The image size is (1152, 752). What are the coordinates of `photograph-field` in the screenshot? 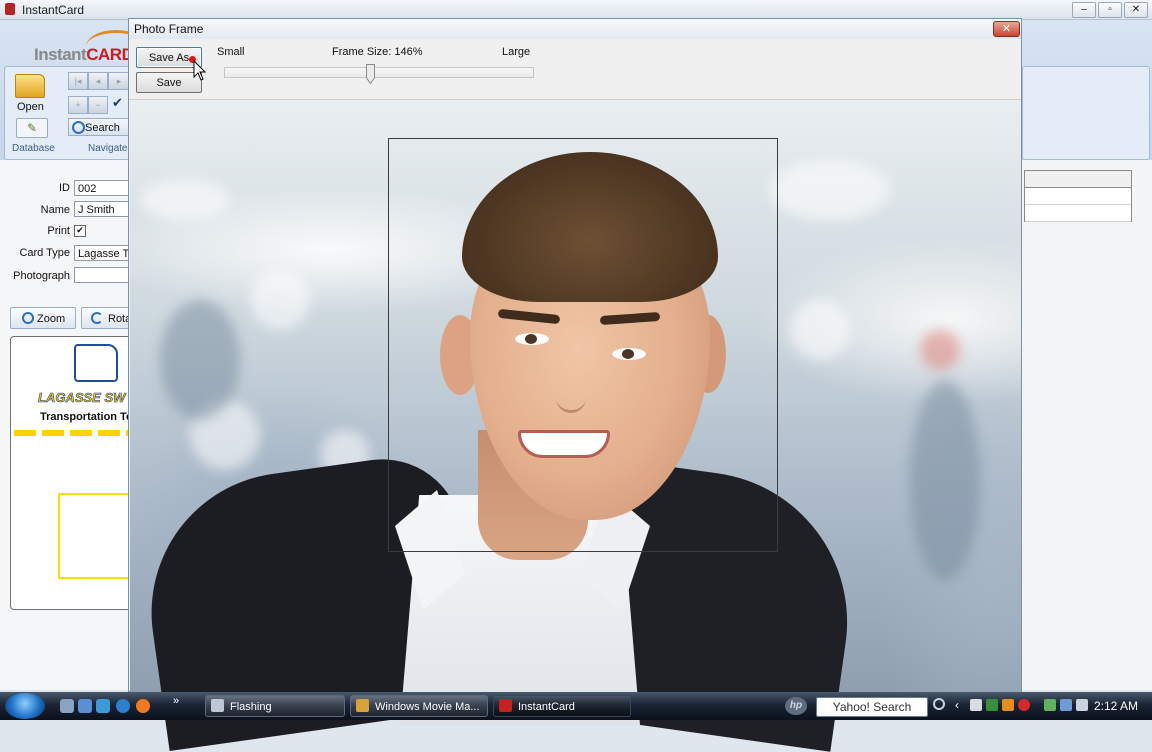 It's located at (104, 275).